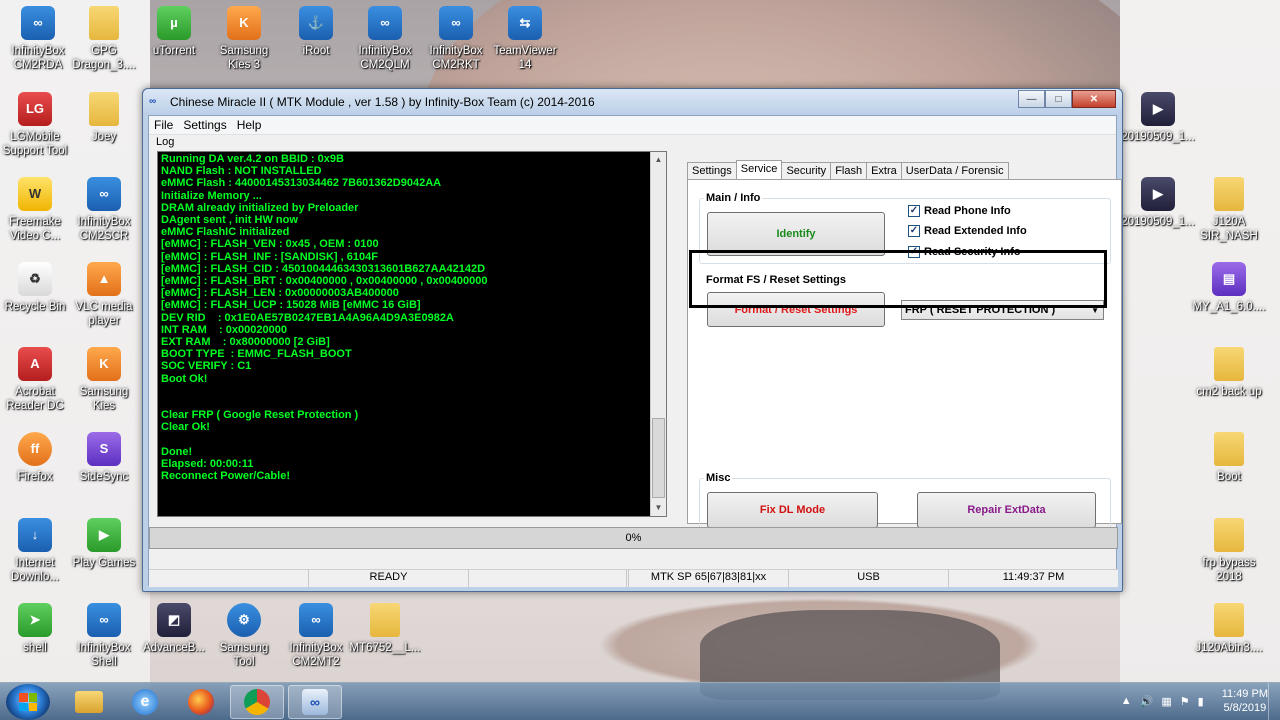 The width and height of the screenshot is (1280, 720). I want to click on samsung-tool-icon: ⚙, so click(244, 620).